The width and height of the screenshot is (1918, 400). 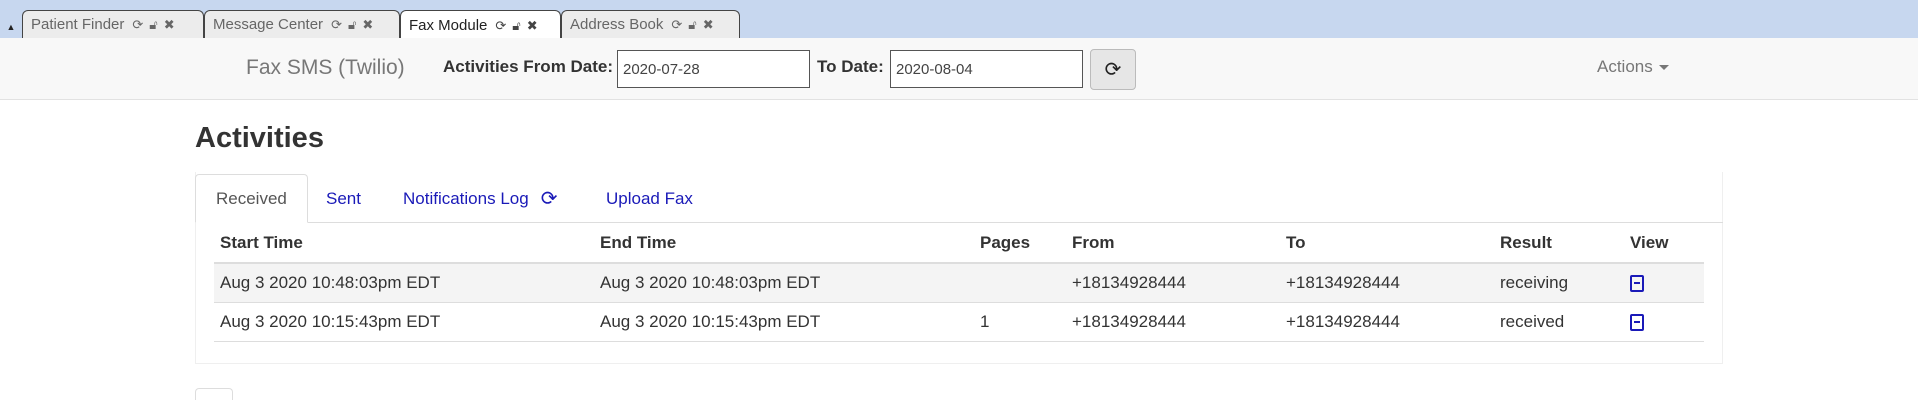 What do you see at coordinates (1387, 243) in the screenshot?
I see `col-to: To` at bounding box center [1387, 243].